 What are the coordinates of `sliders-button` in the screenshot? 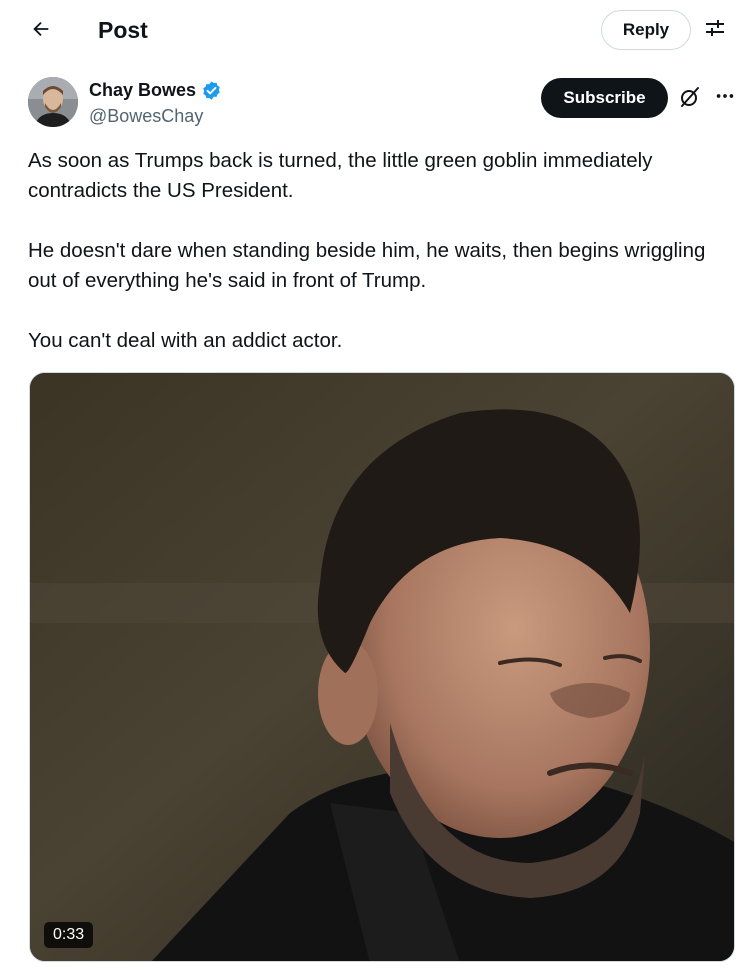 It's located at (715, 30).